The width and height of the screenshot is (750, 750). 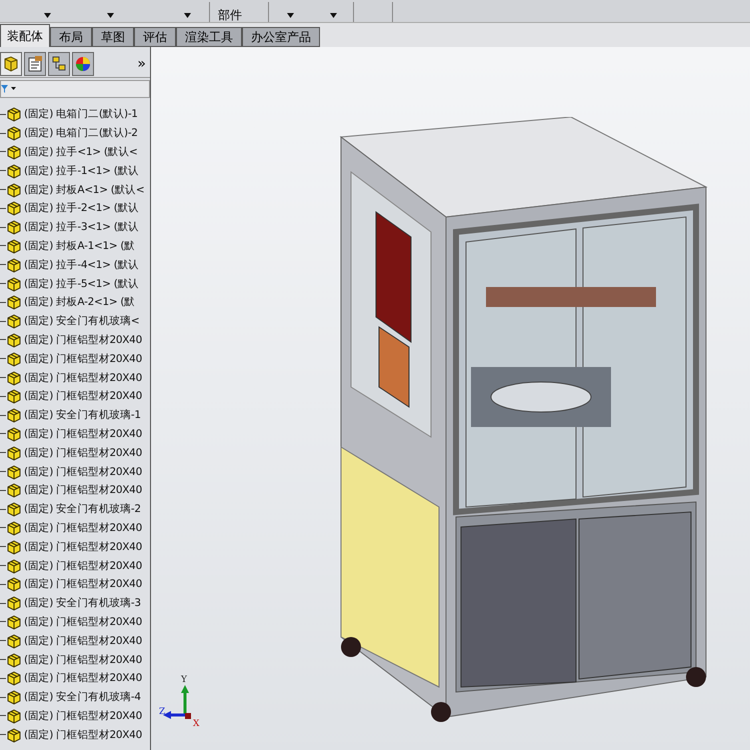 What do you see at coordinates (184, 680) in the screenshot?
I see `axis-label: Y` at bounding box center [184, 680].